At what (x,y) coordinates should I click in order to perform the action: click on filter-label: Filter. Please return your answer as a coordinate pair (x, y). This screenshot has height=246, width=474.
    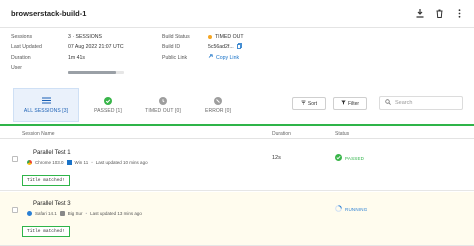
    Looking at the image, I should click on (353, 103).